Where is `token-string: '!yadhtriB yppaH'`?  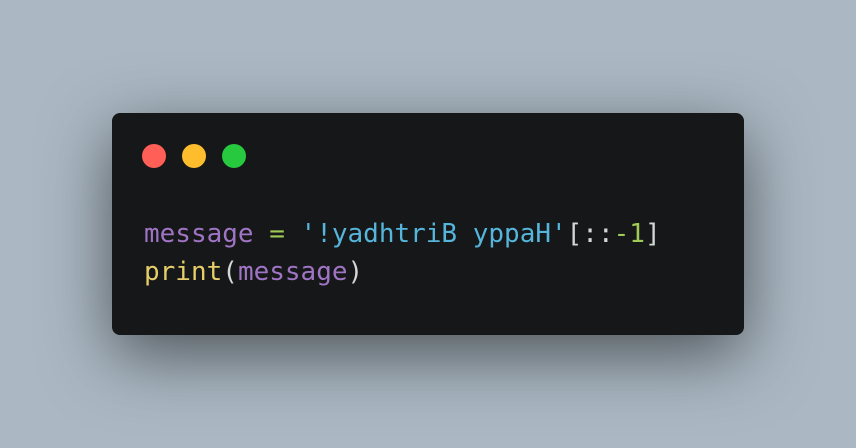 token-string: '!yadhtriB yppaH' is located at coordinates (433, 234).